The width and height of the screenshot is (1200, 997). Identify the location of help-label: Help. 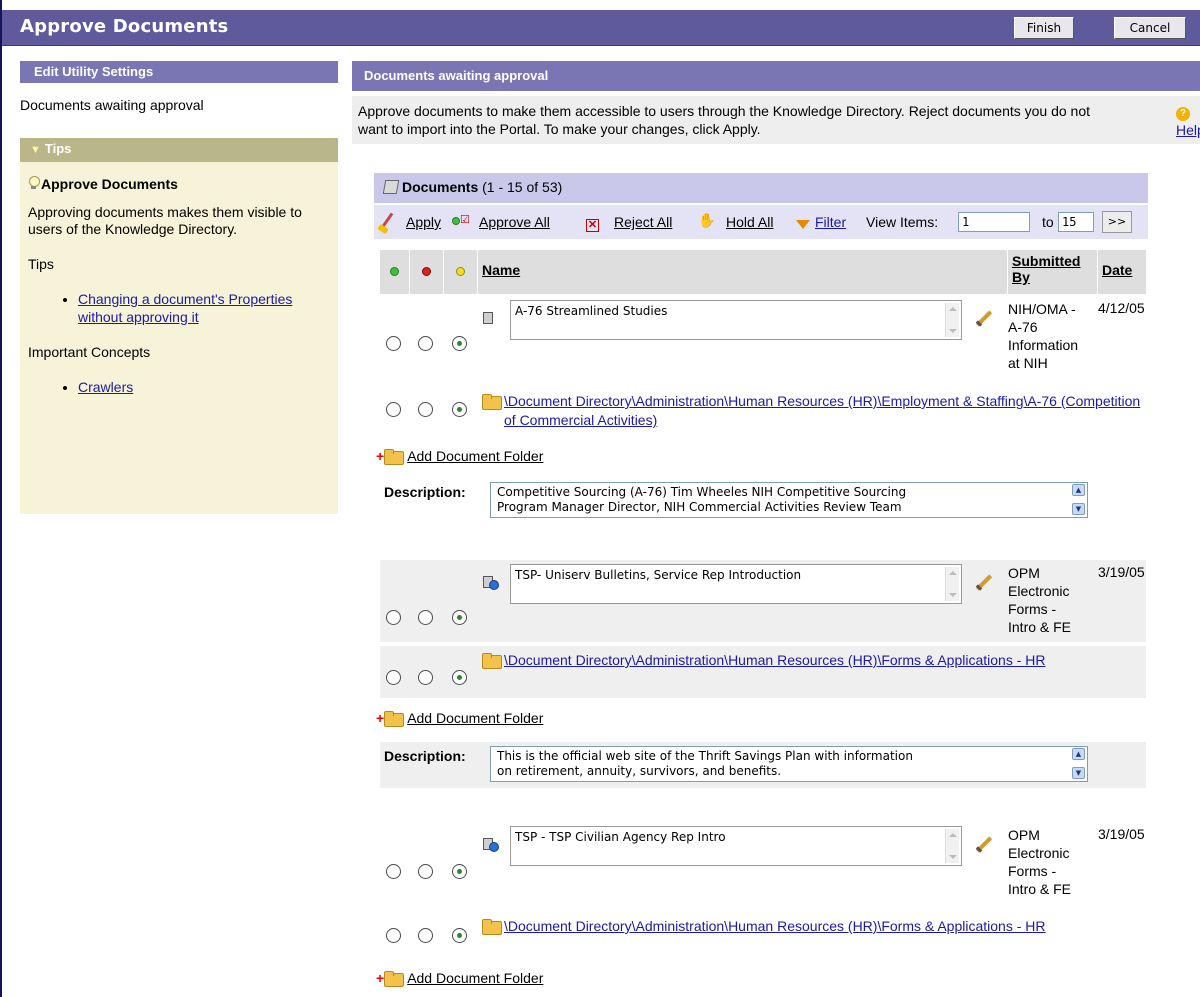
(1188, 130).